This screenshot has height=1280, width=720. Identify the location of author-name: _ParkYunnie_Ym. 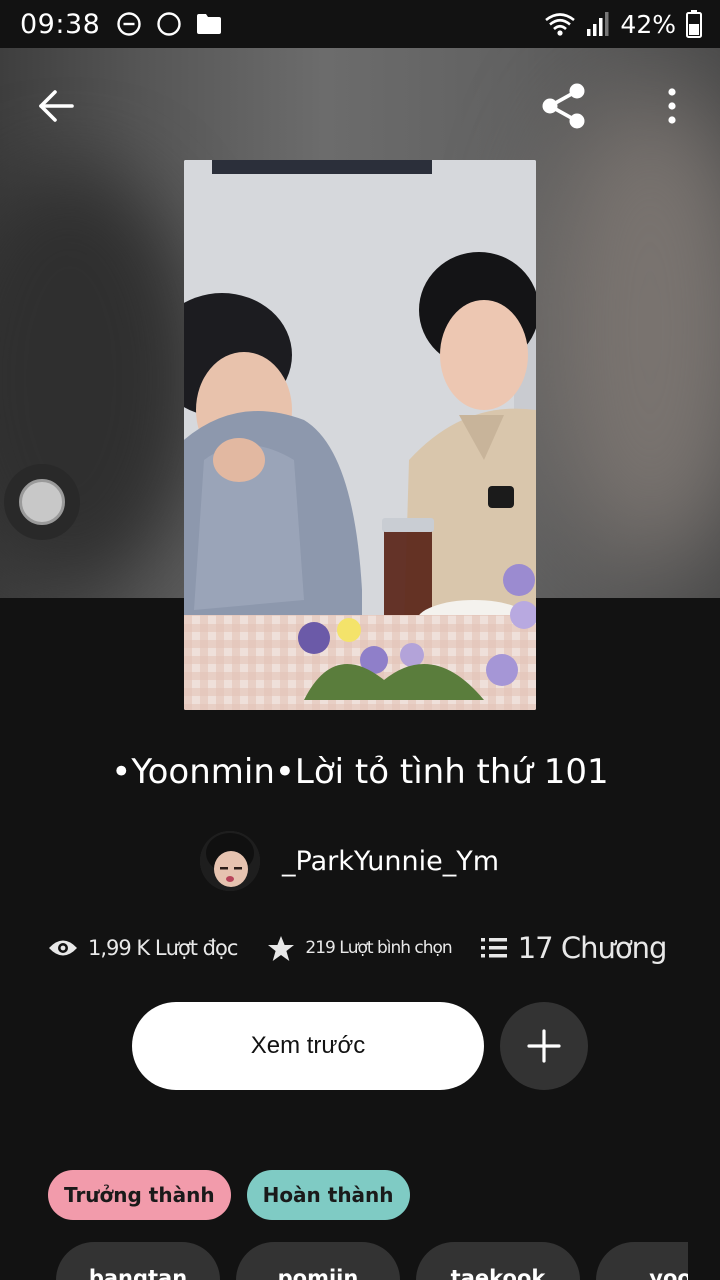
(390, 861).